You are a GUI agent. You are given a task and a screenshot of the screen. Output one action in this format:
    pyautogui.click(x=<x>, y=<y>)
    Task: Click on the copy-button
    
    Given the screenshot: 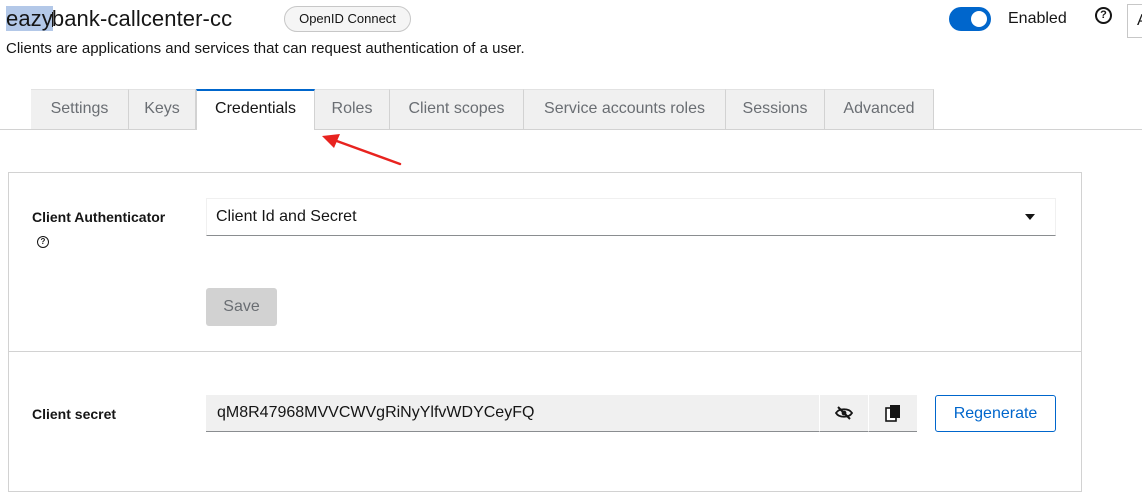 What is the action you would take?
    pyautogui.click(x=892, y=413)
    